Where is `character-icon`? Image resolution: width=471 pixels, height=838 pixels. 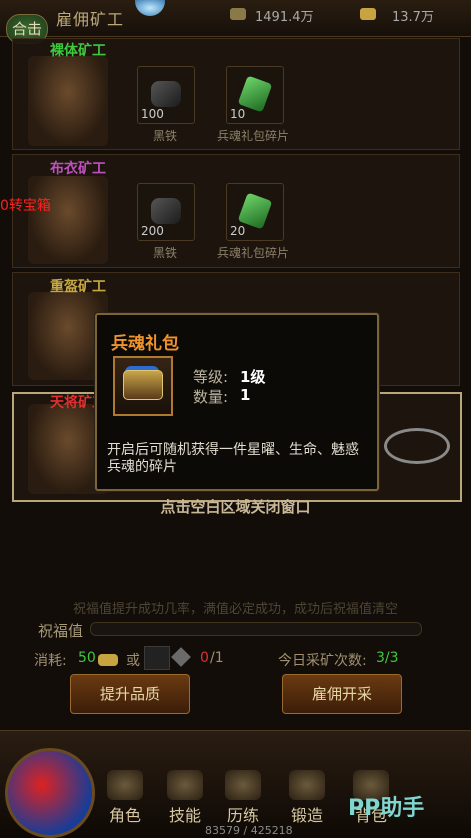
character-icon is located at coordinates (125, 785).